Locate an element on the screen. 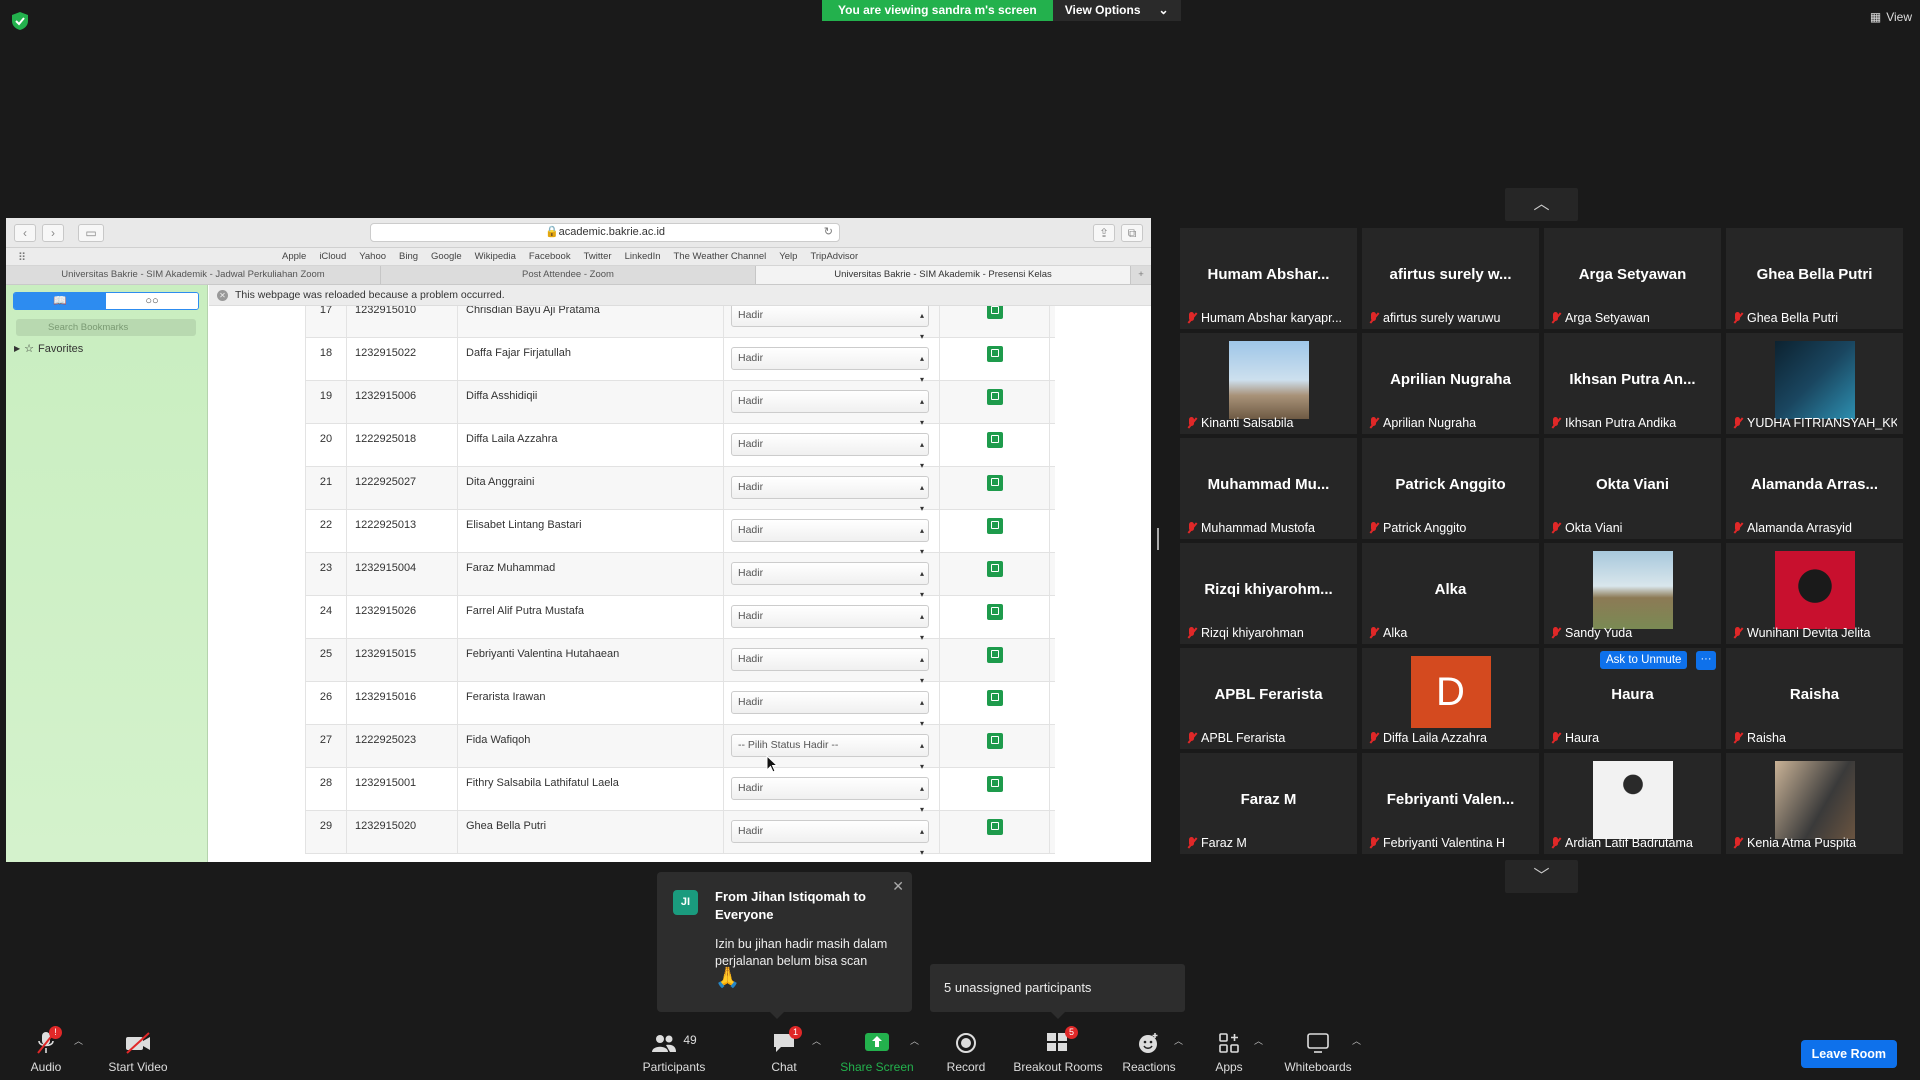 Image resolution: width=1920 pixels, height=1080 pixels. participant-tile: YUDHA FITRIANSYAH_KK is located at coordinates (1814, 383).